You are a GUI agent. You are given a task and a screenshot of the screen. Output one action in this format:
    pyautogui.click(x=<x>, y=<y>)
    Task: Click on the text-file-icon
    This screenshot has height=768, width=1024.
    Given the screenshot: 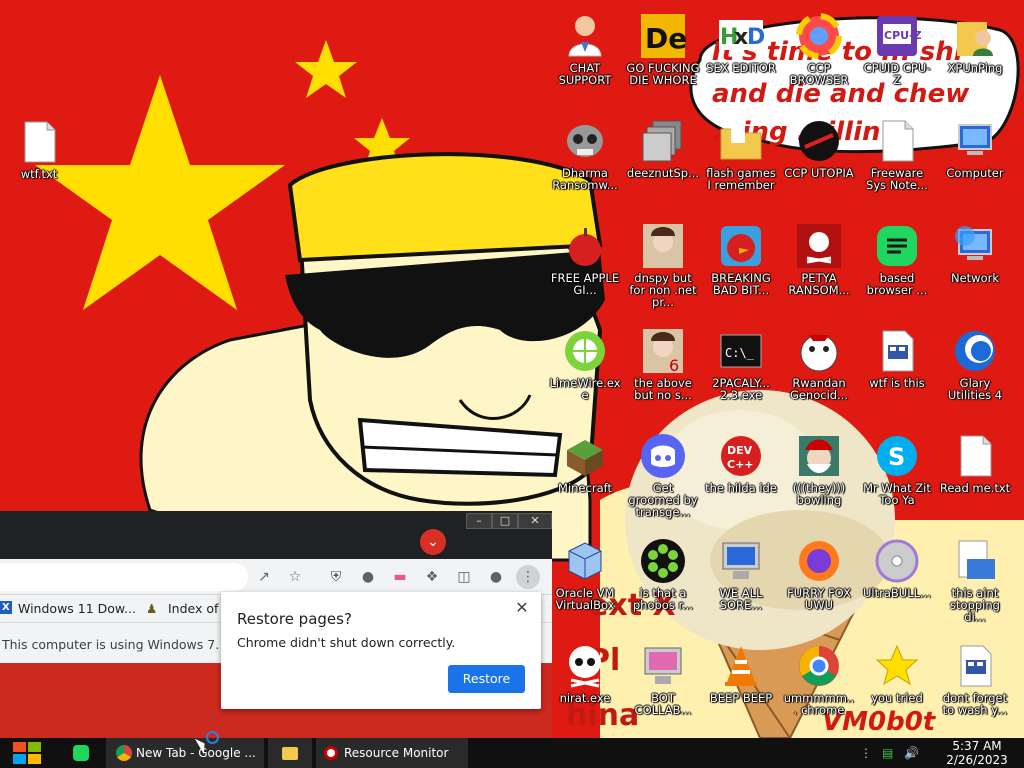 What is the action you would take?
    pyautogui.click(x=39, y=142)
    